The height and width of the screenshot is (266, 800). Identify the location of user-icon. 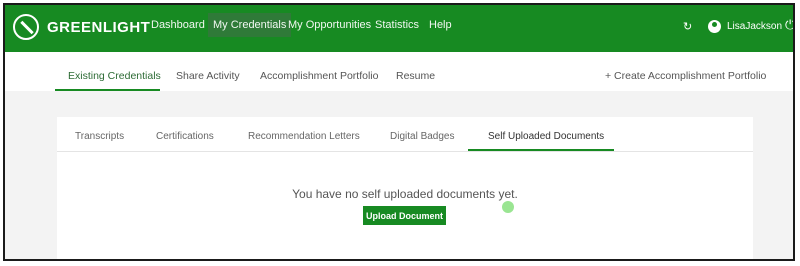
(714, 26).